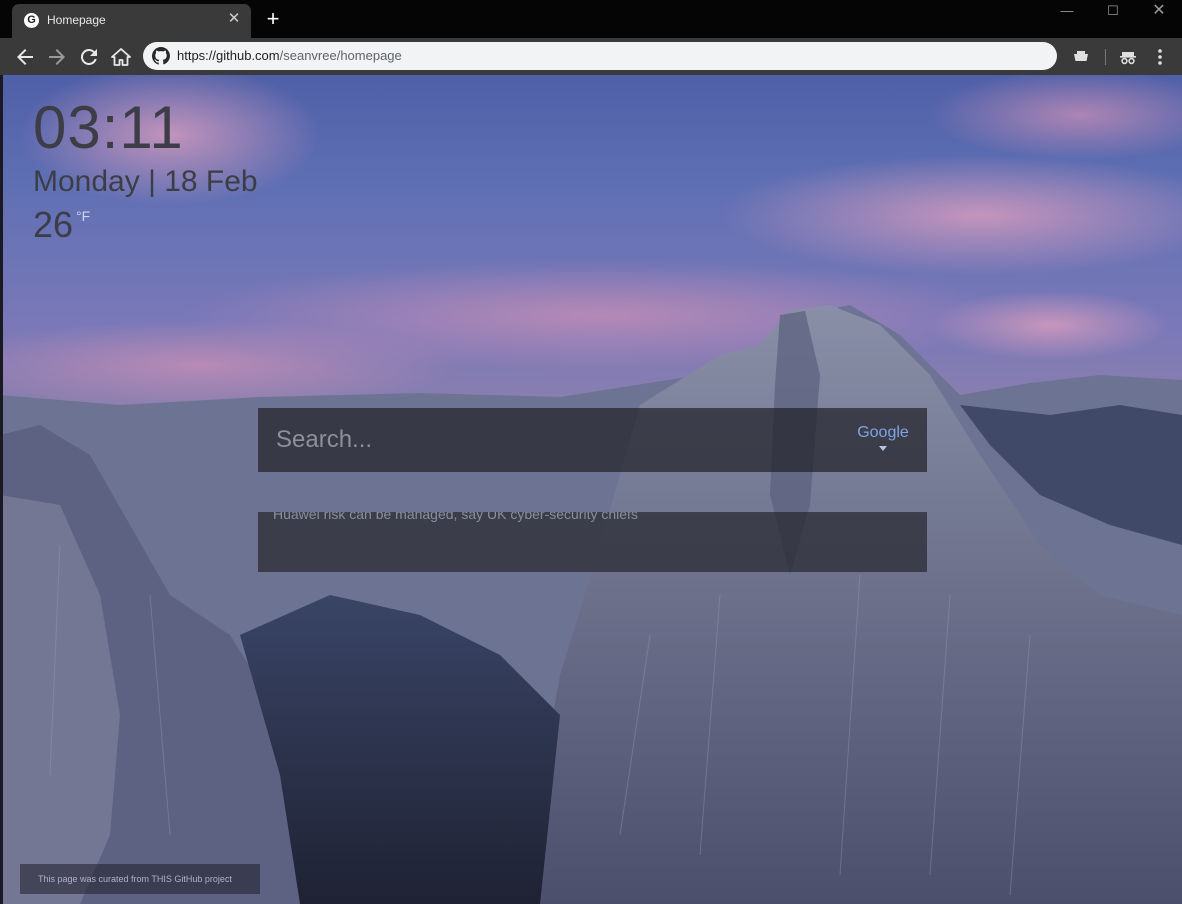 The image size is (1182, 904). What do you see at coordinates (548, 440) in the screenshot?
I see `search-input` at bounding box center [548, 440].